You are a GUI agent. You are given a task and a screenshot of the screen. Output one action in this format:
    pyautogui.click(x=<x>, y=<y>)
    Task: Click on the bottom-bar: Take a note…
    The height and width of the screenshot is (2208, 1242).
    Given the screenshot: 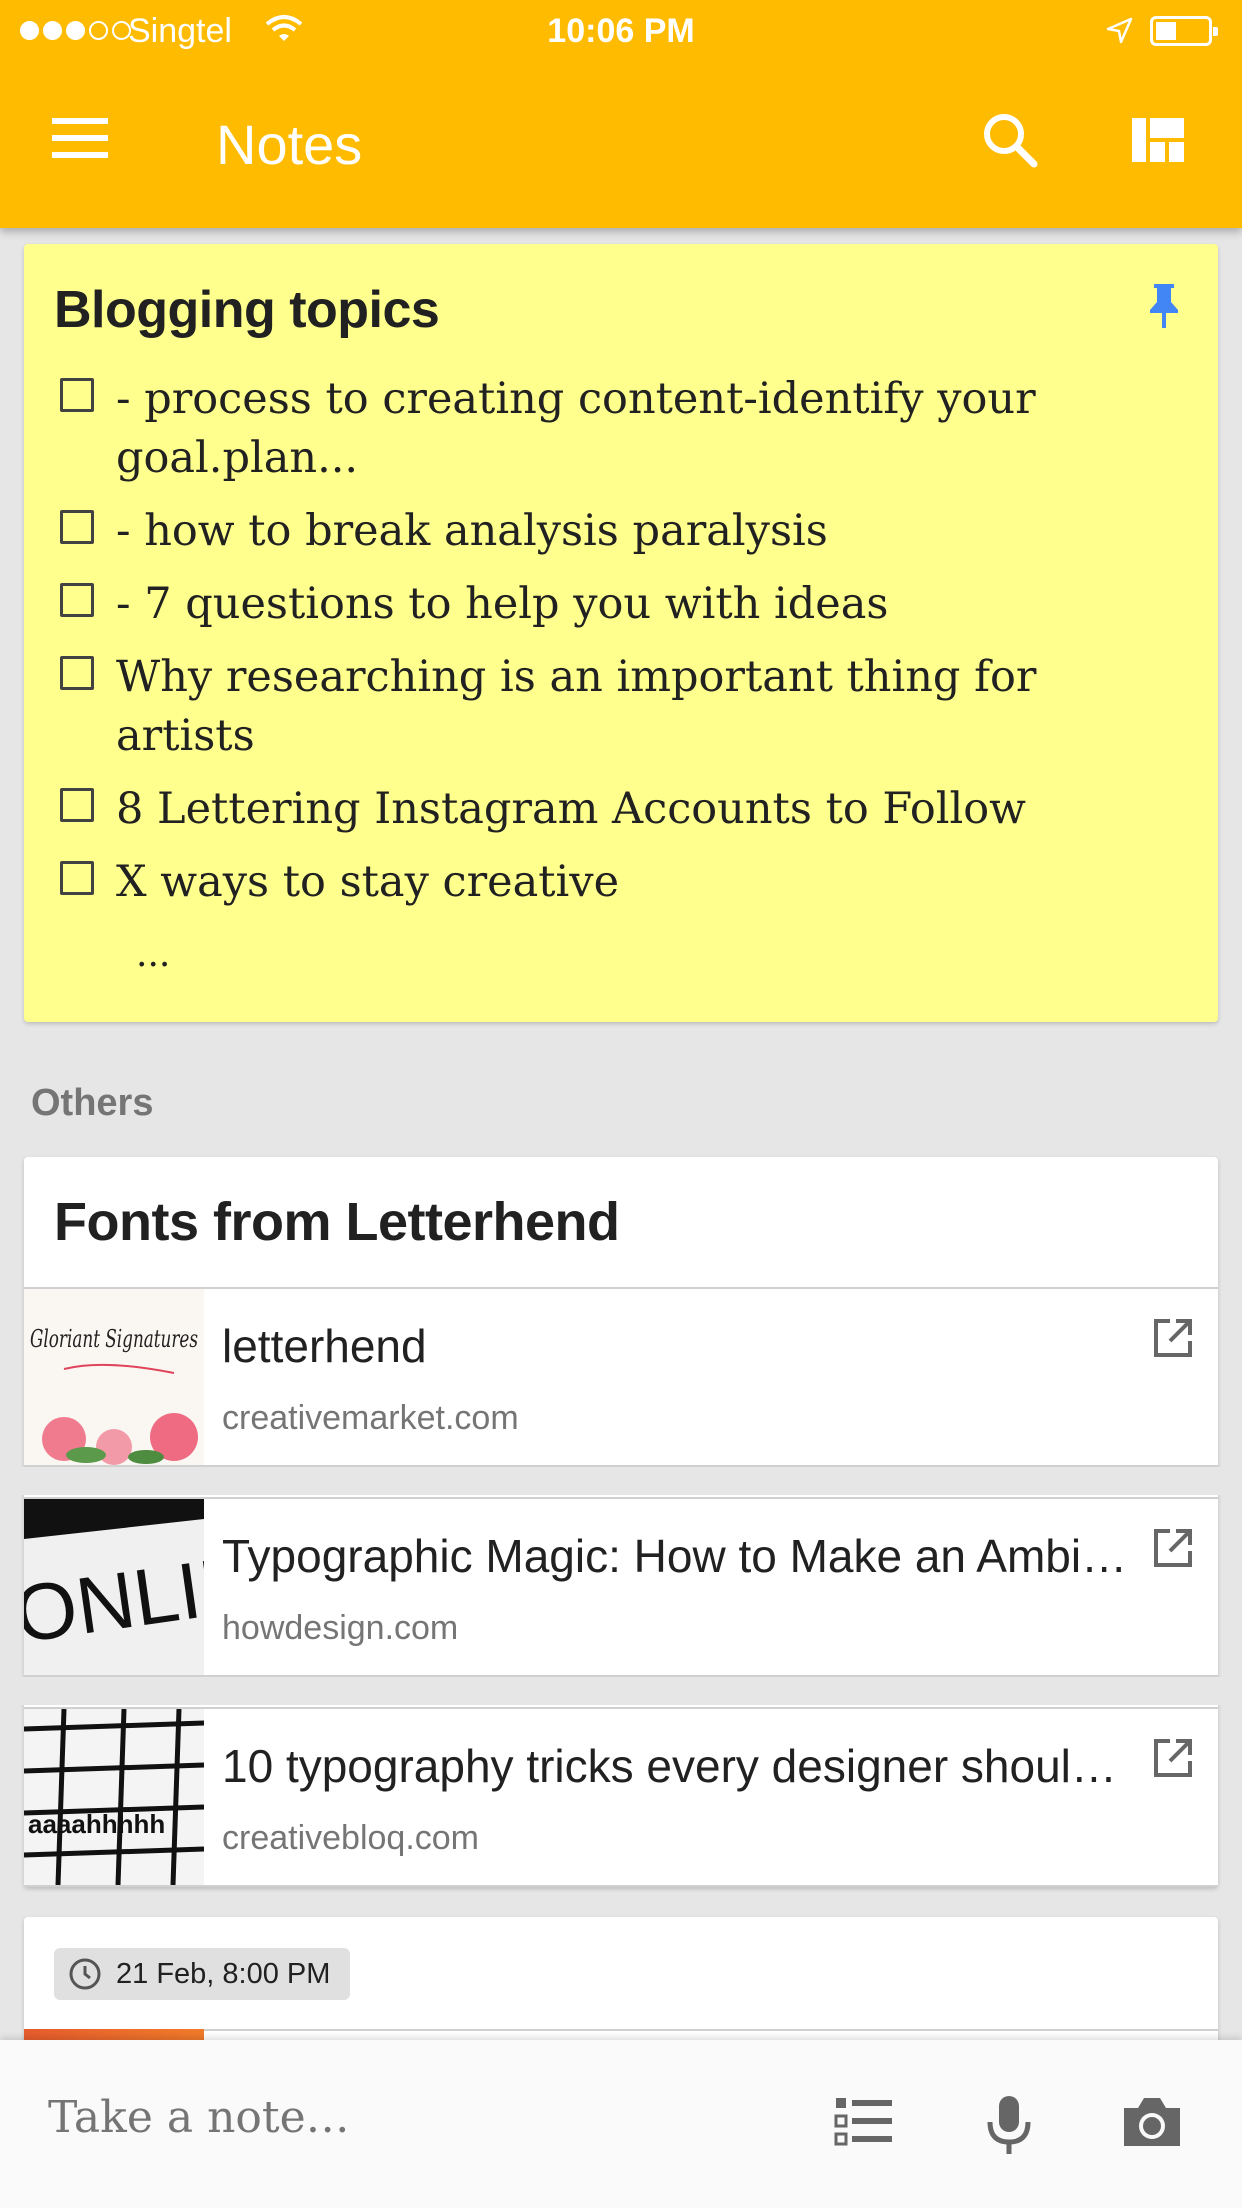 What is the action you would take?
    pyautogui.click(x=621, y=2124)
    